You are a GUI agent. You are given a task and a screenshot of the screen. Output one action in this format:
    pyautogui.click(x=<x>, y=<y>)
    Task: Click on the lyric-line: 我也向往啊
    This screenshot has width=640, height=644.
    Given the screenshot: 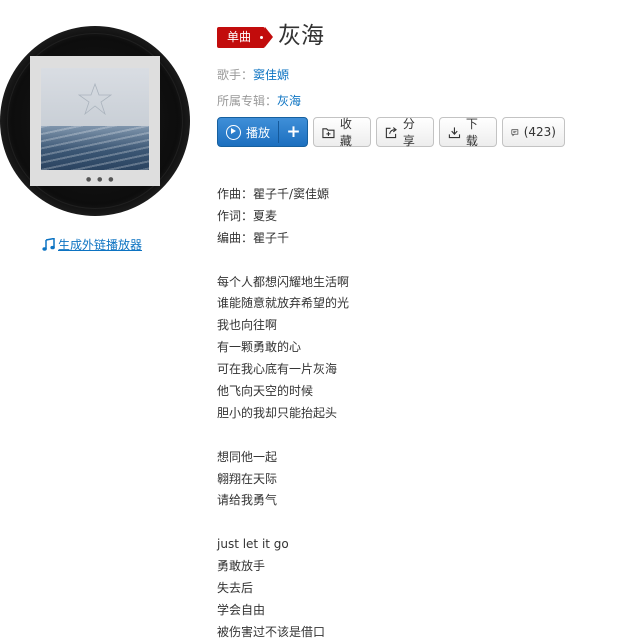 What is the action you would take?
    pyautogui.click(x=247, y=325)
    